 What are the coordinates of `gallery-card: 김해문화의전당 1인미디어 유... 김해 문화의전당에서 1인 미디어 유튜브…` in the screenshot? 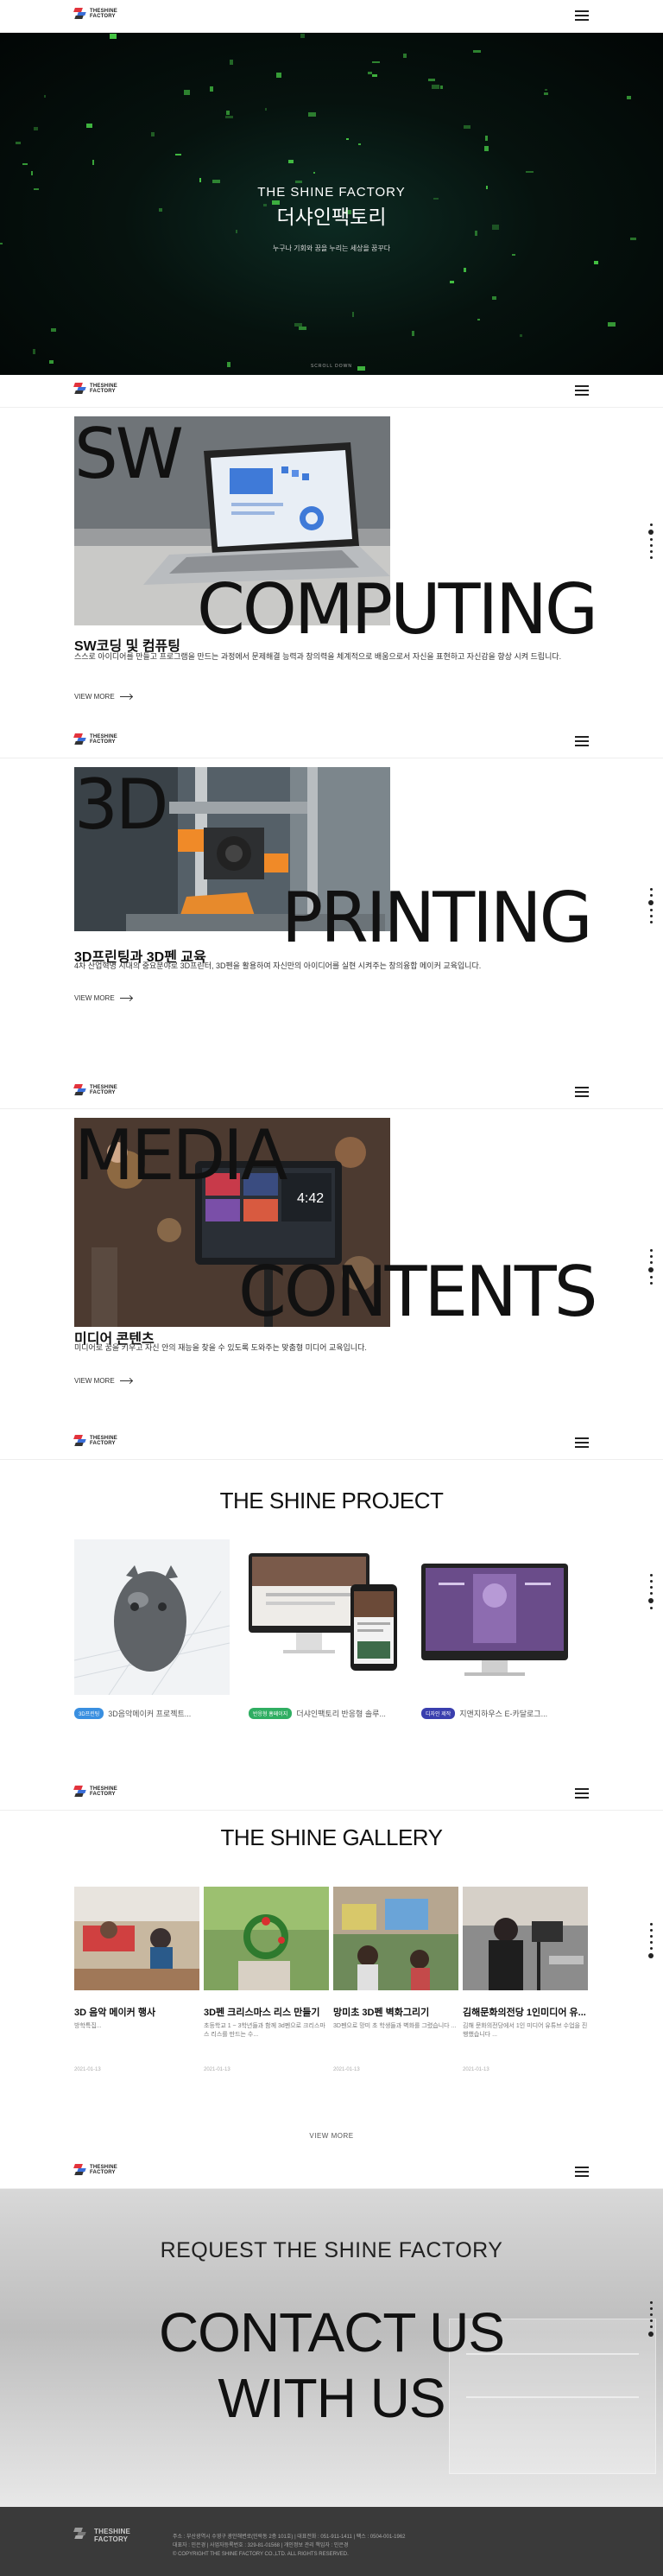 It's located at (526, 1979).